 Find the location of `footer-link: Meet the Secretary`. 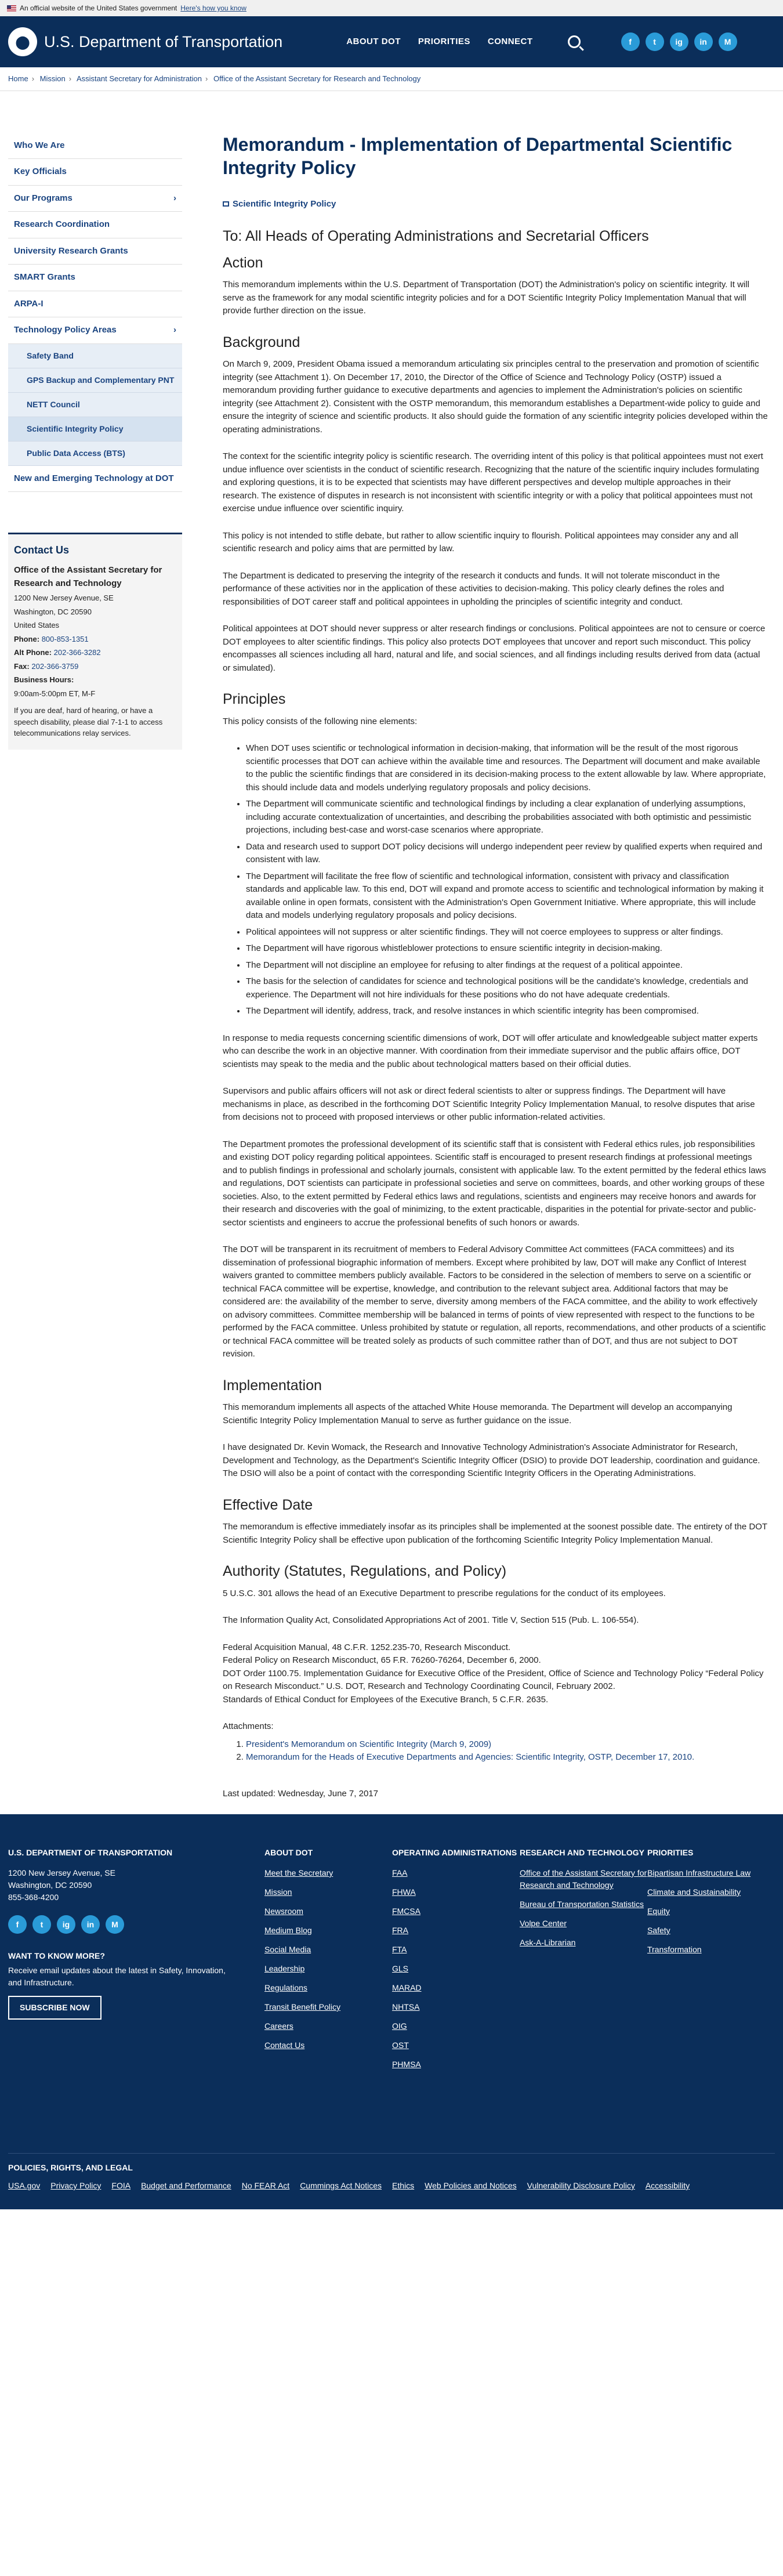

footer-link: Meet the Secretary is located at coordinates (328, 1873).